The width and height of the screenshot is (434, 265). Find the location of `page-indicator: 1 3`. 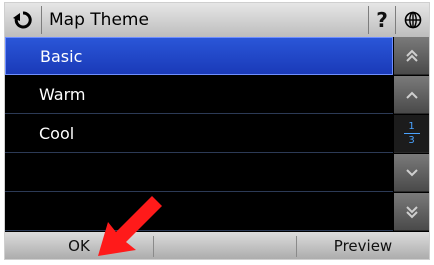

page-indicator: 1 3 is located at coordinates (411, 134).